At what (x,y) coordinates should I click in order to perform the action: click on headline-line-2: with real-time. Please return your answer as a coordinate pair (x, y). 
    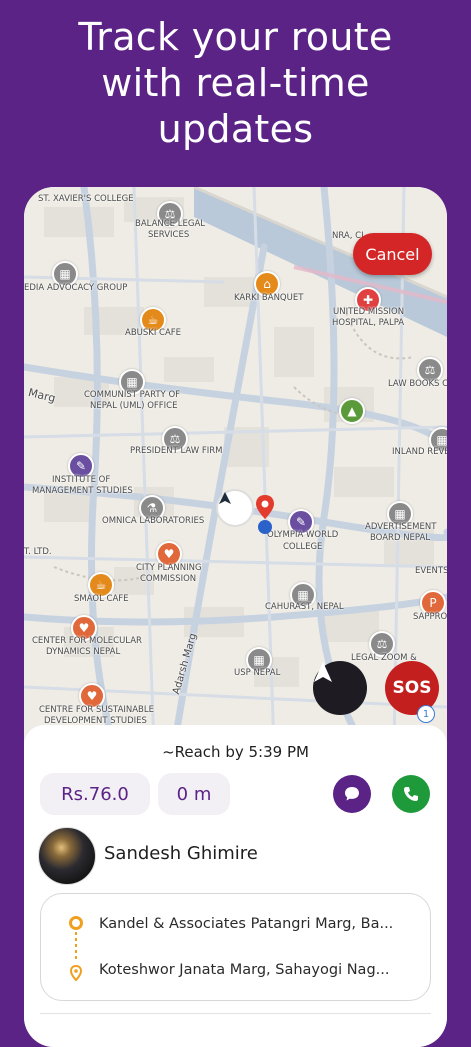
    Looking at the image, I should click on (235, 83).